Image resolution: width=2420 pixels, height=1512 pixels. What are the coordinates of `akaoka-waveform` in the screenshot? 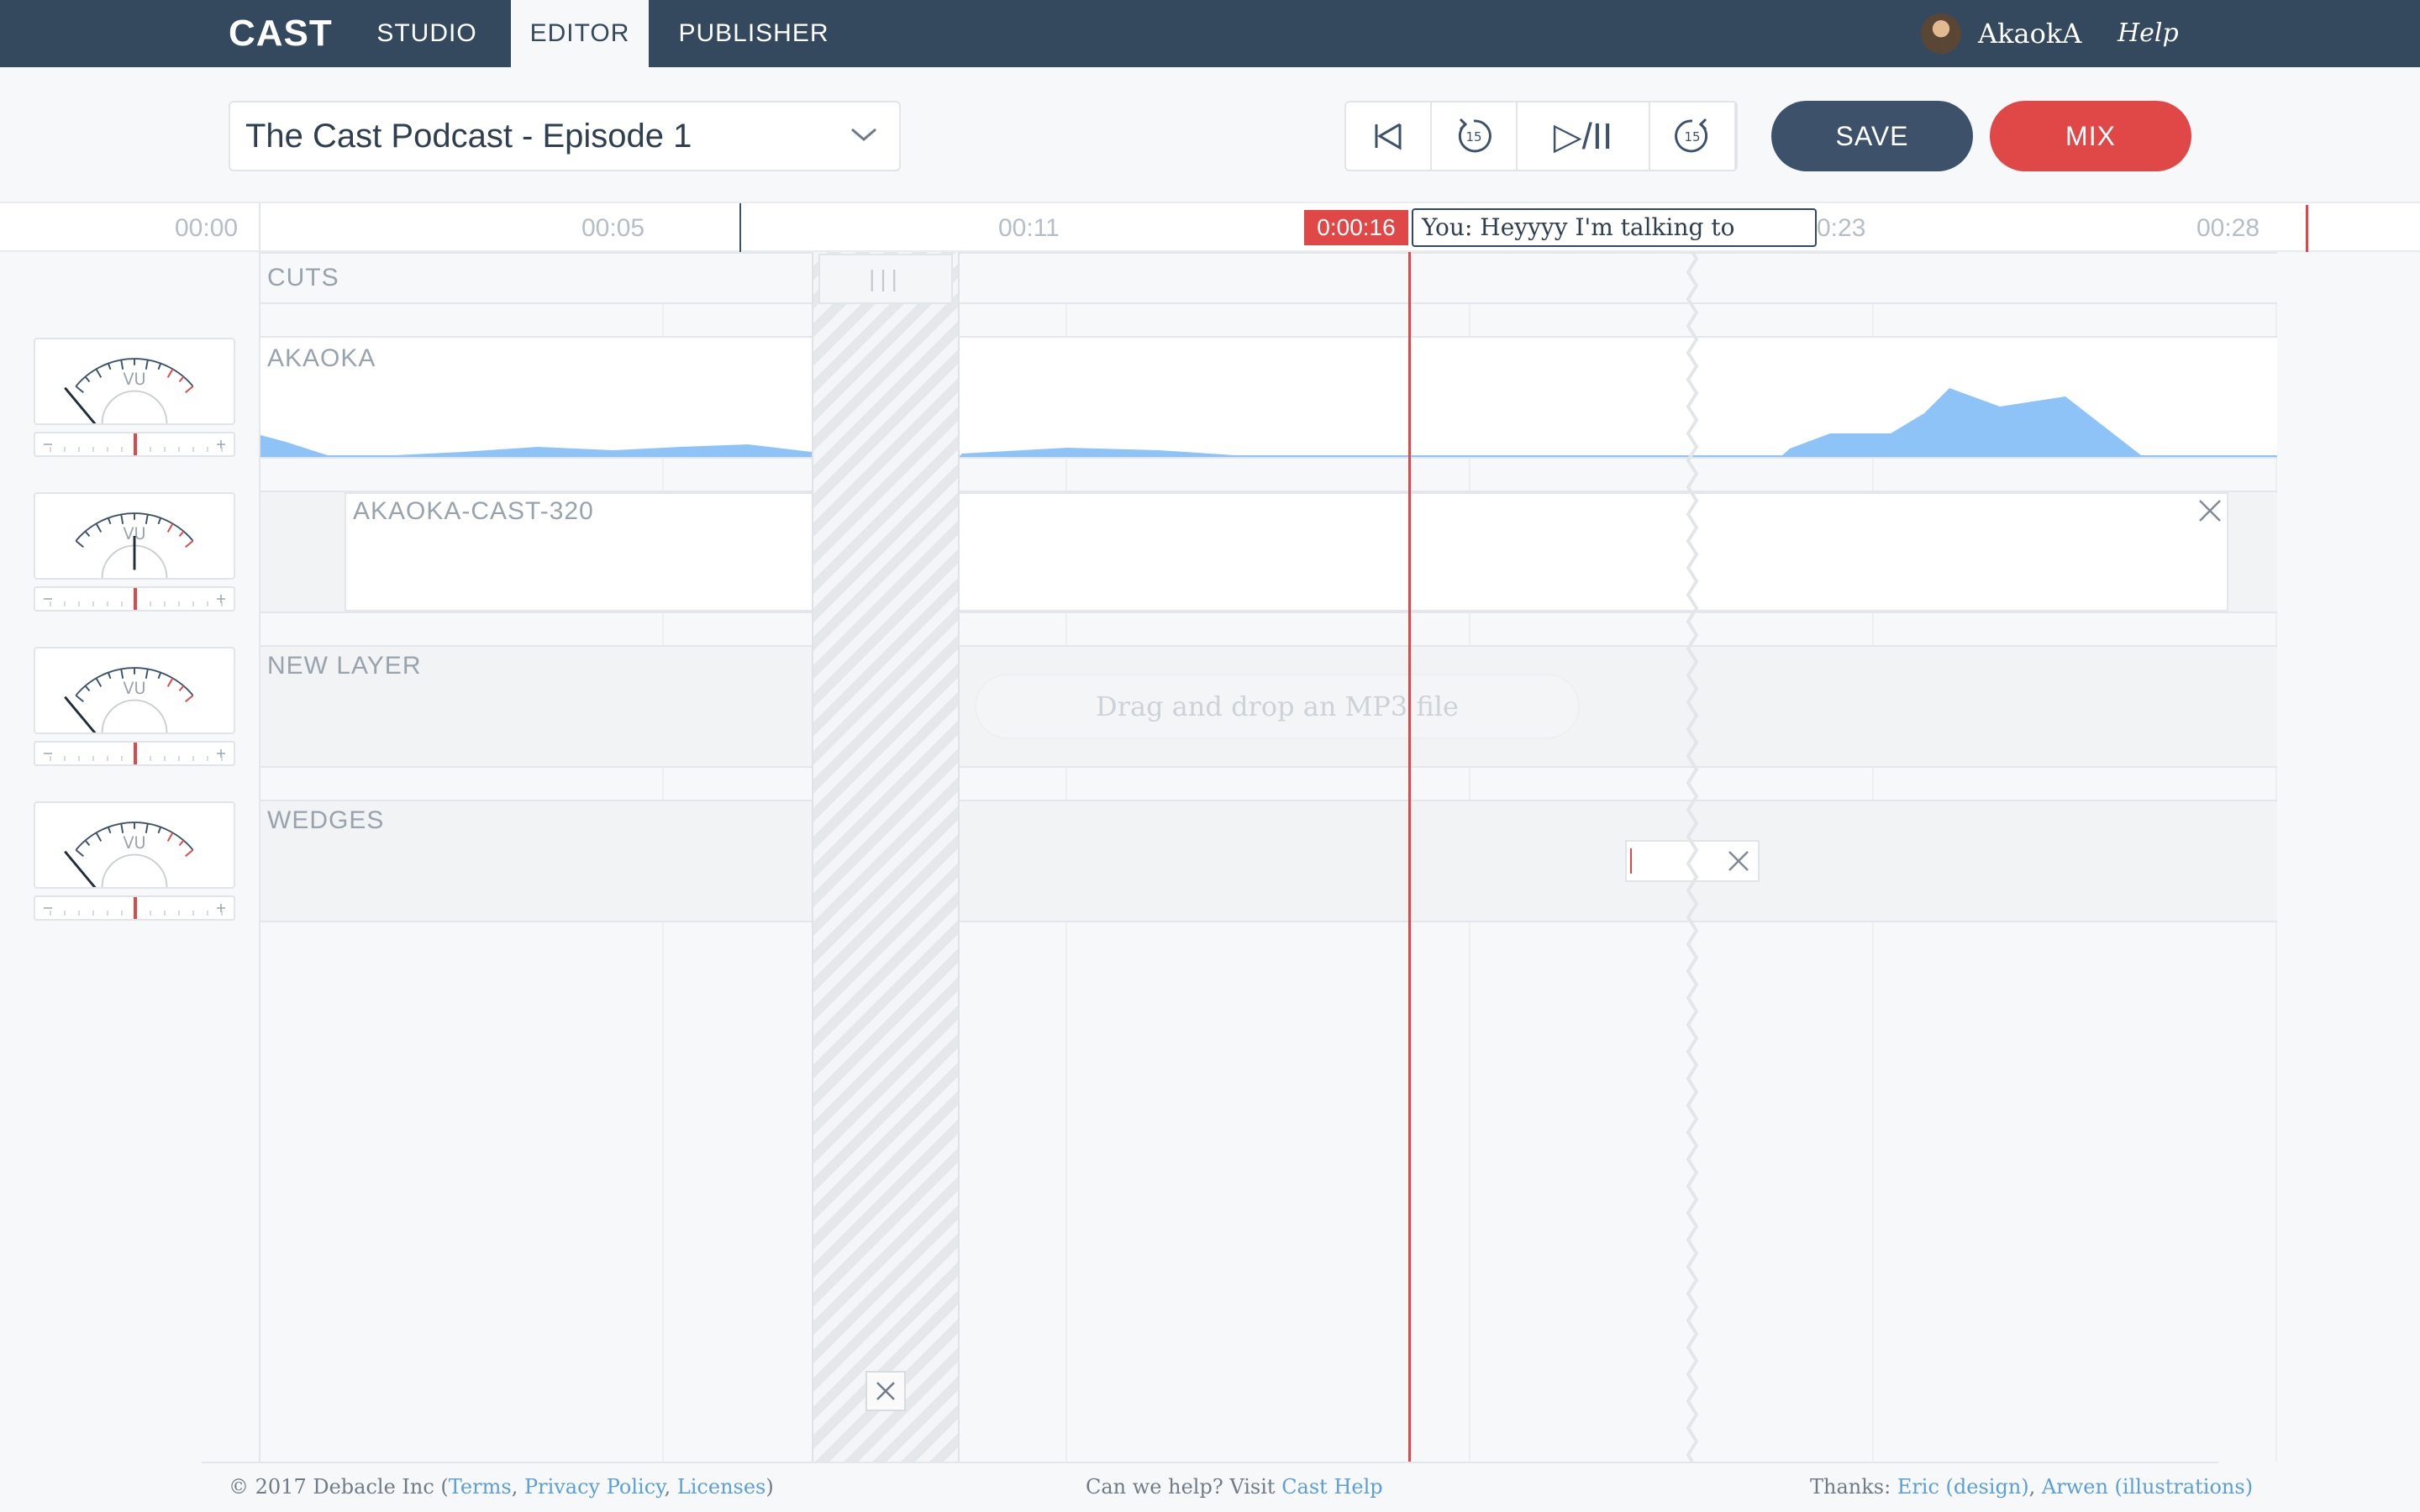 It's located at (1268, 422).